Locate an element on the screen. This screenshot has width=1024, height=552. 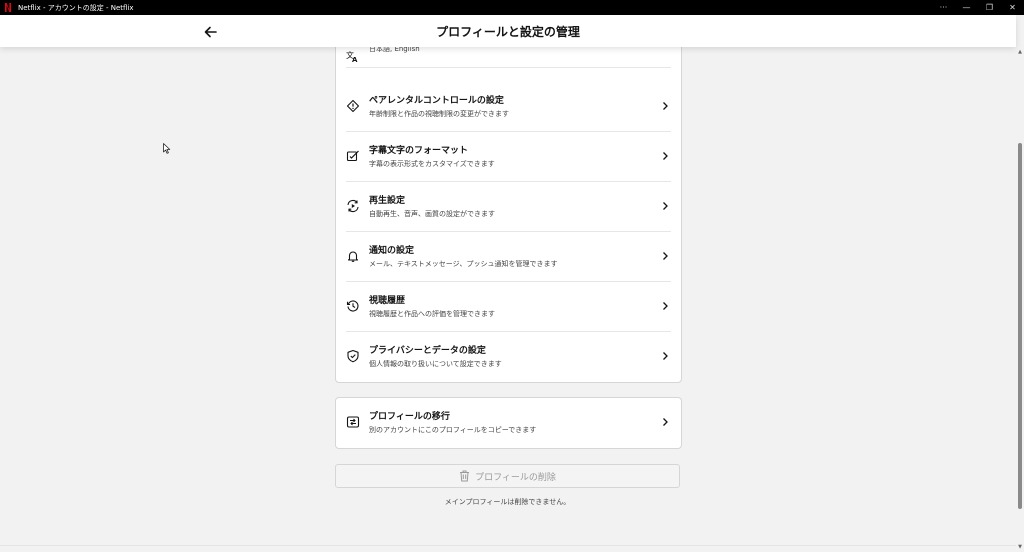
setting-row-subtitle-format: 字幕文字のフォーマット 字幕の表示形式をカスタマイズできます is located at coordinates (508, 157).